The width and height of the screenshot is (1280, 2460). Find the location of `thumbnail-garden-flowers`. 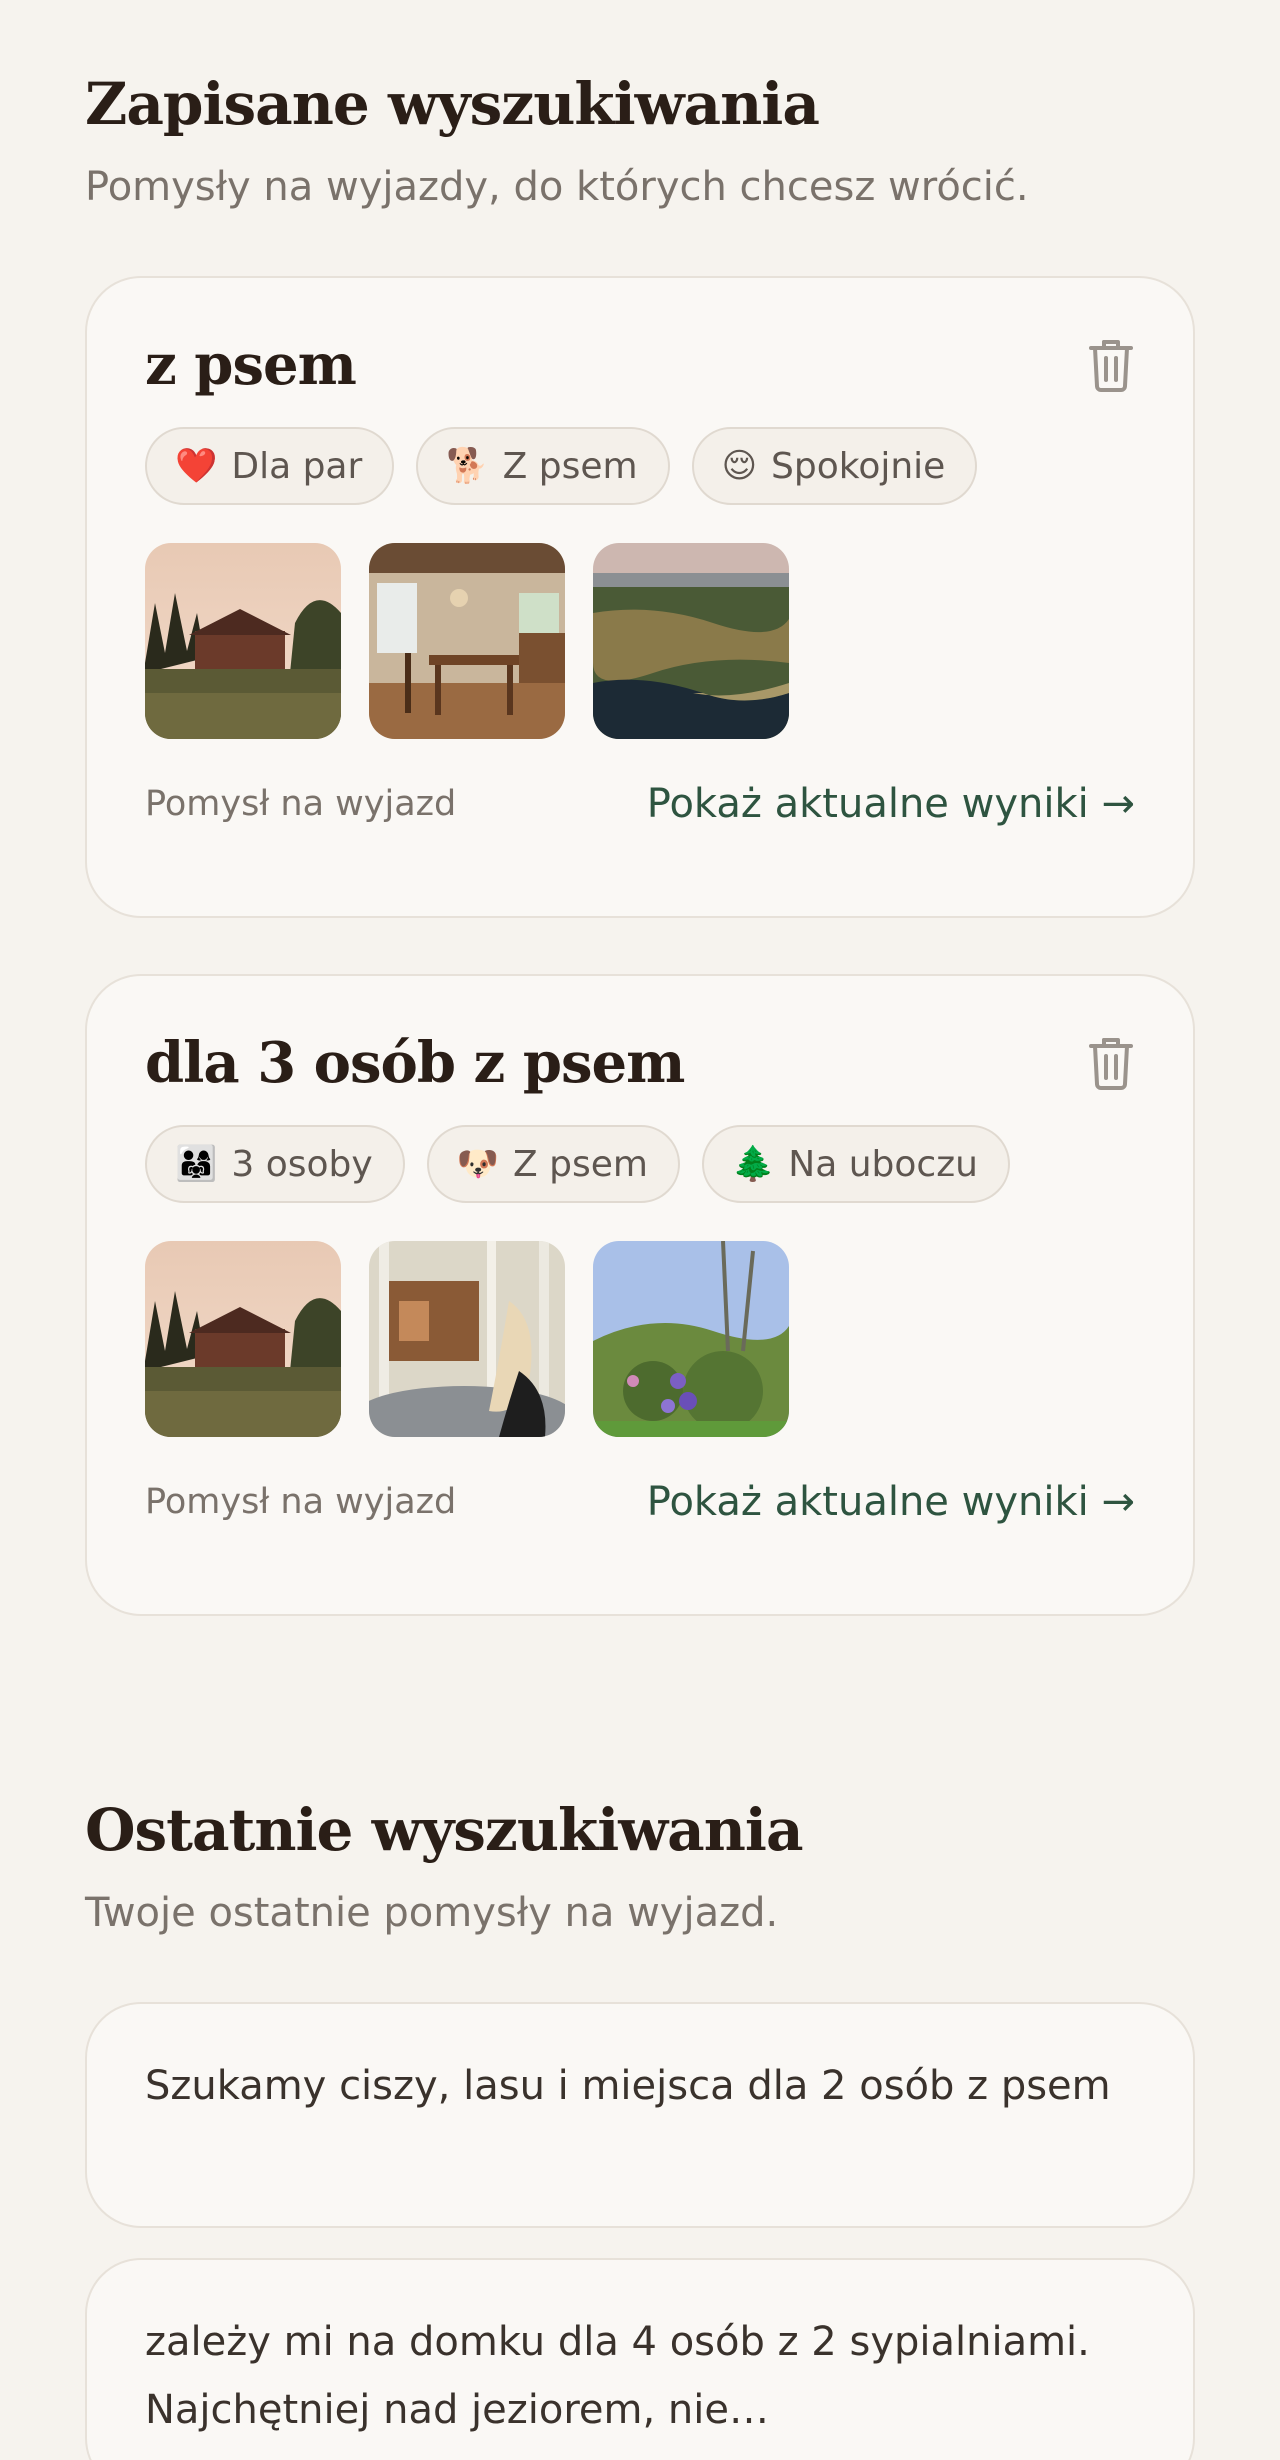

thumbnail-garden-flowers is located at coordinates (691, 1339).